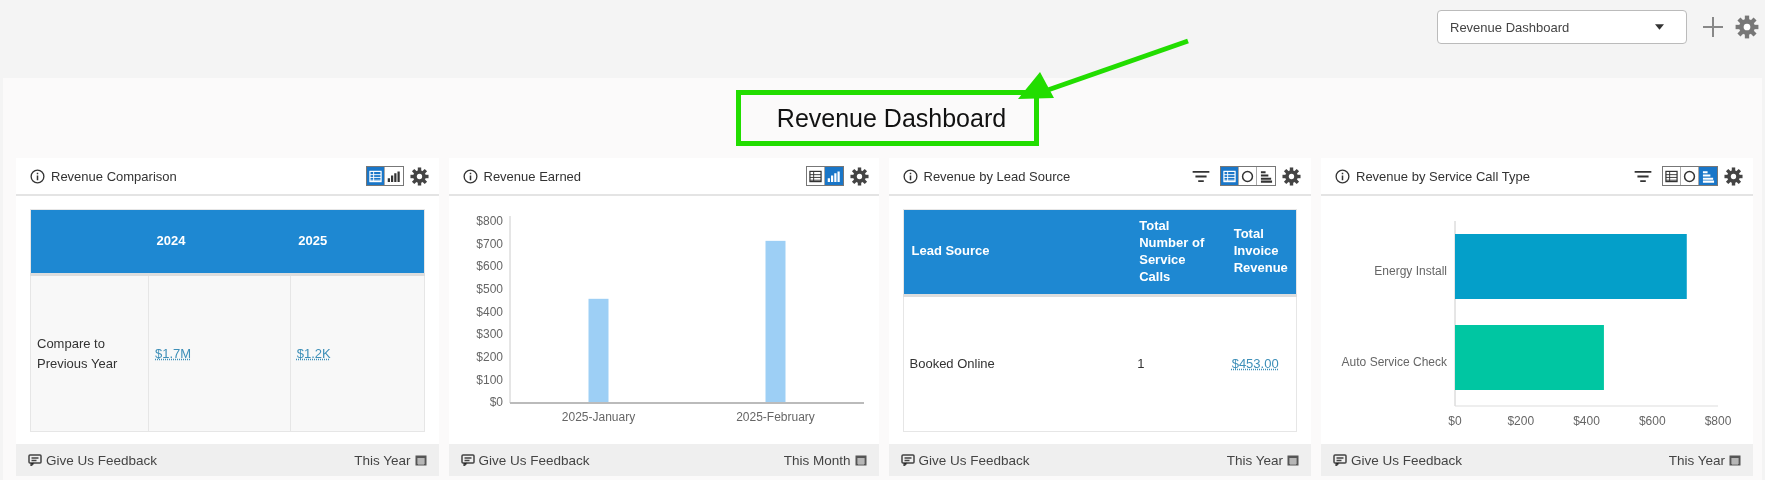  I want to click on category-label: 2025-February, so click(775, 417).